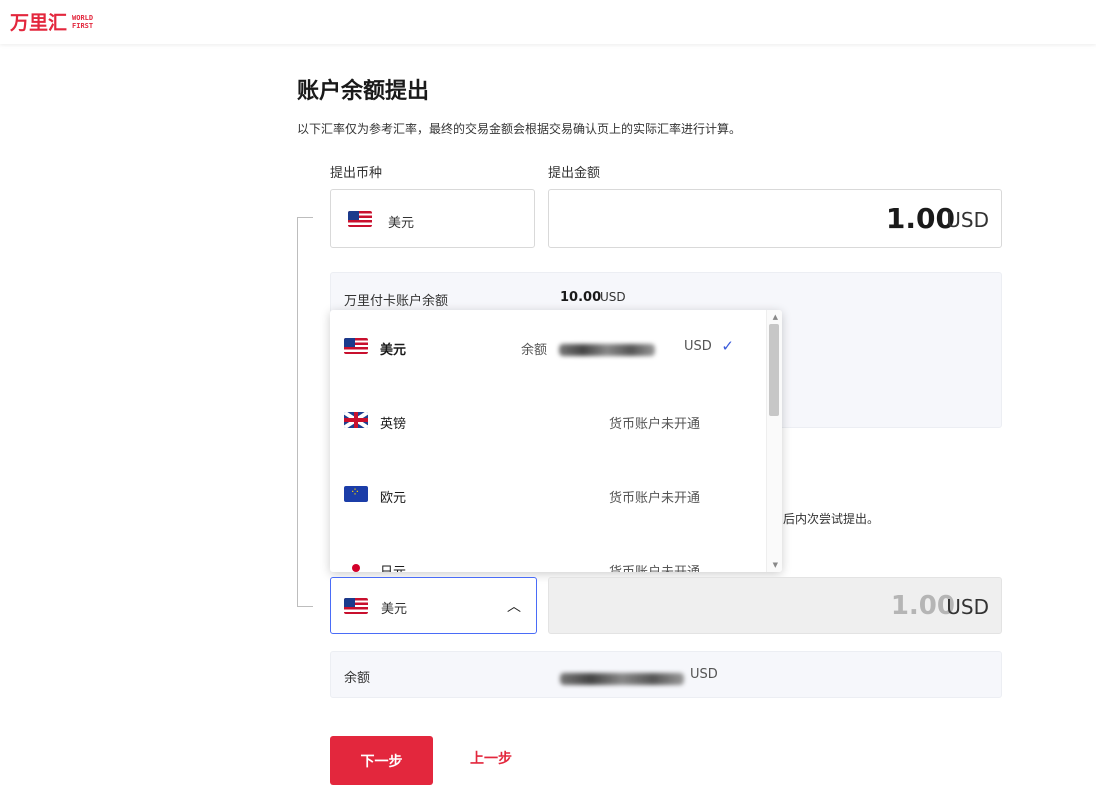 The width and height of the screenshot is (1096, 810). What do you see at coordinates (514, 607) in the screenshot?
I see `chevron-up-icon: ︿` at bounding box center [514, 607].